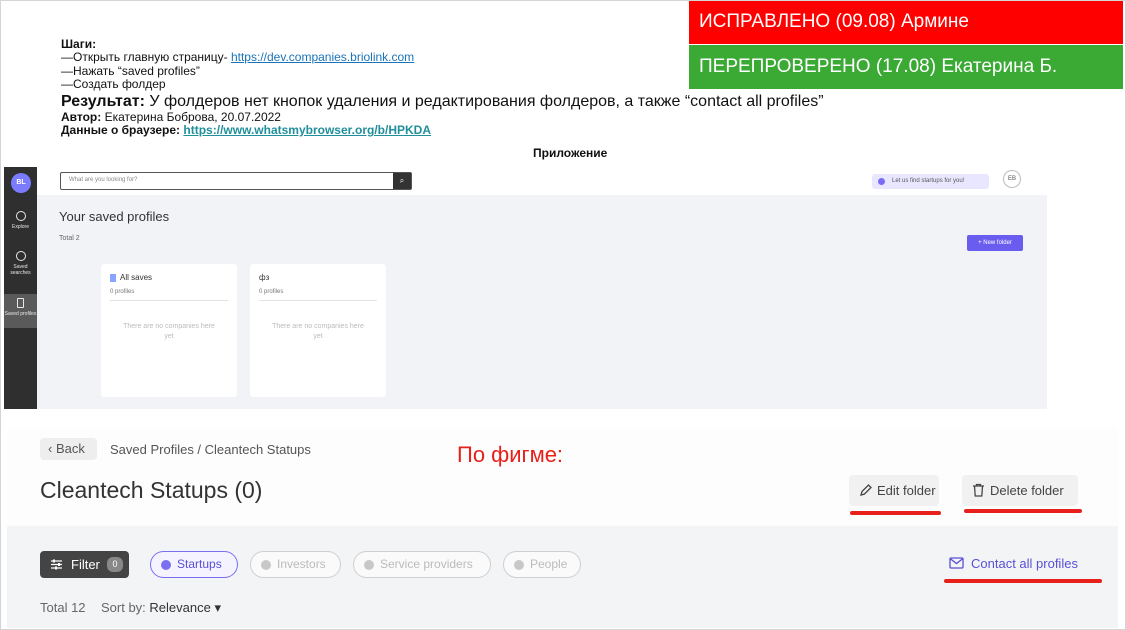 The height and width of the screenshot is (630, 1126). What do you see at coordinates (136, 277) in the screenshot?
I see `folder-card-name: All saves` at bounding box center [136, 277].